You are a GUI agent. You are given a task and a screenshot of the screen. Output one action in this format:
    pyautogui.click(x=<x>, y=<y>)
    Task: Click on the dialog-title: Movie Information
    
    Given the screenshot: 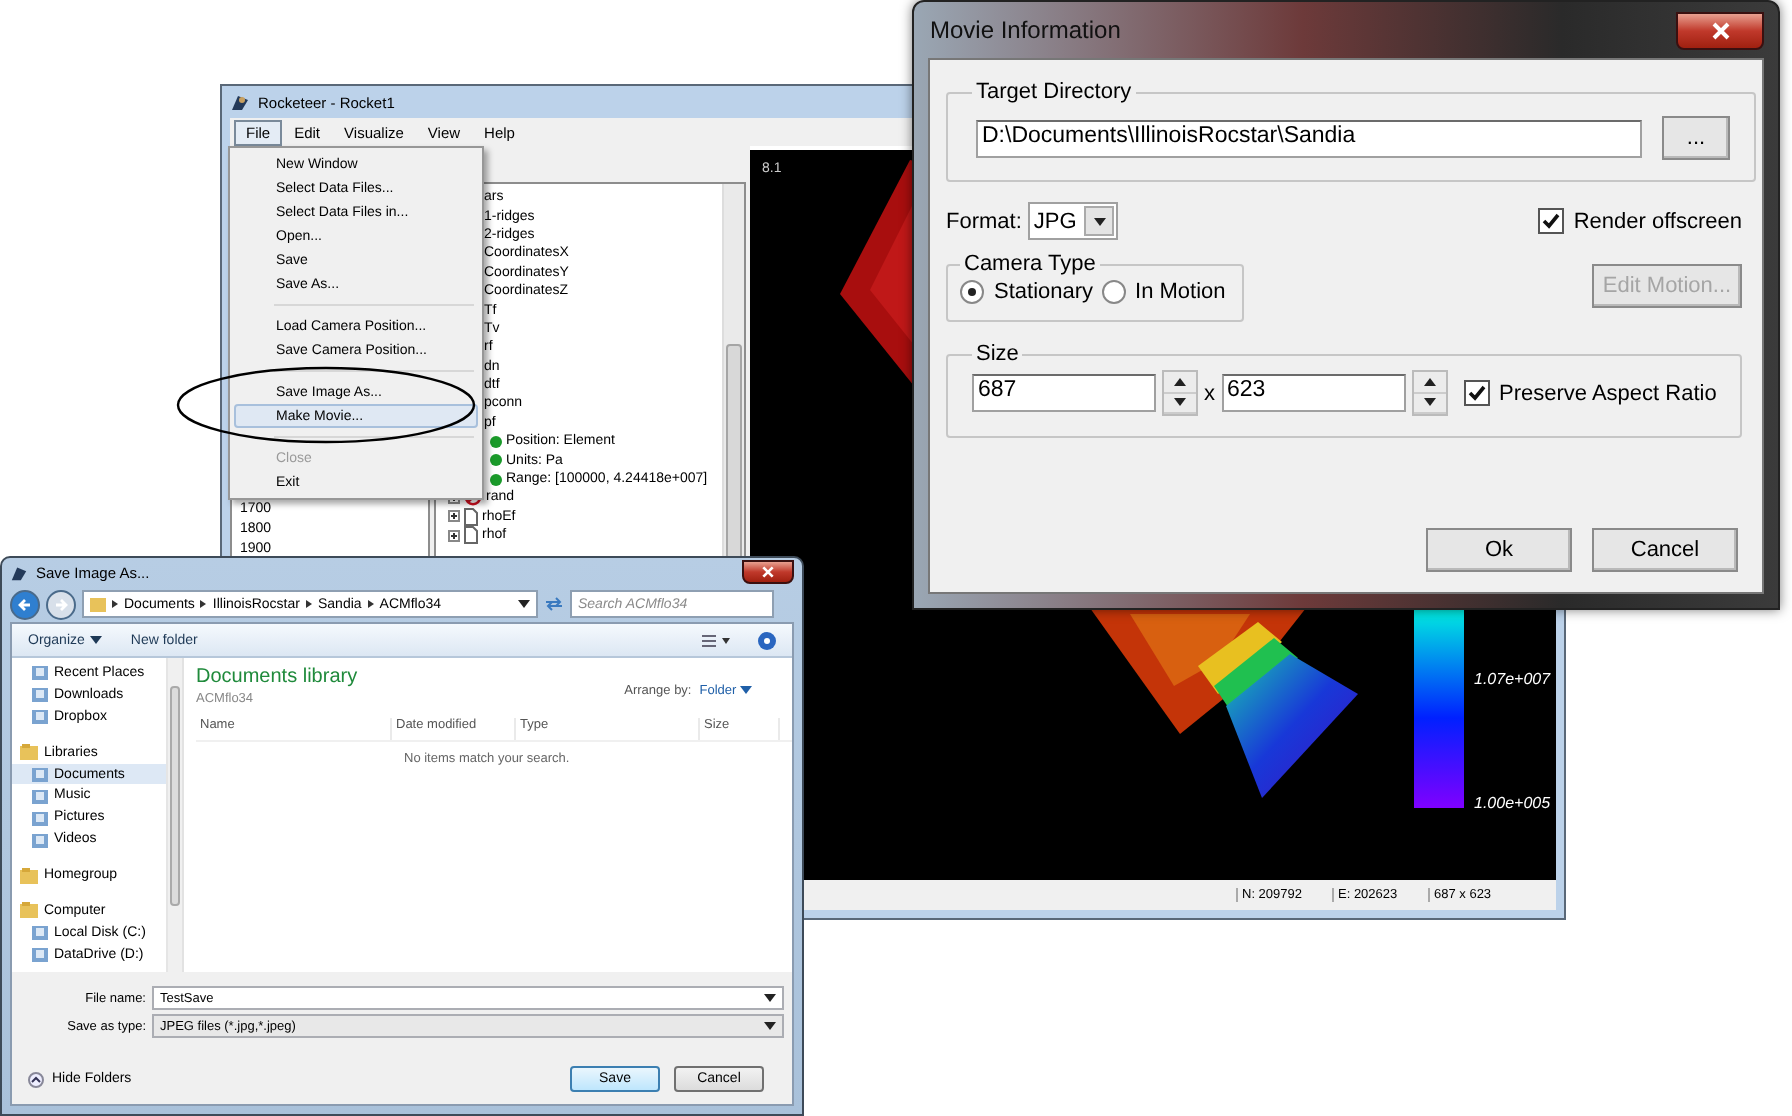 What is the action you would take?
    pyautogui.click(x=1024, y=30)
    